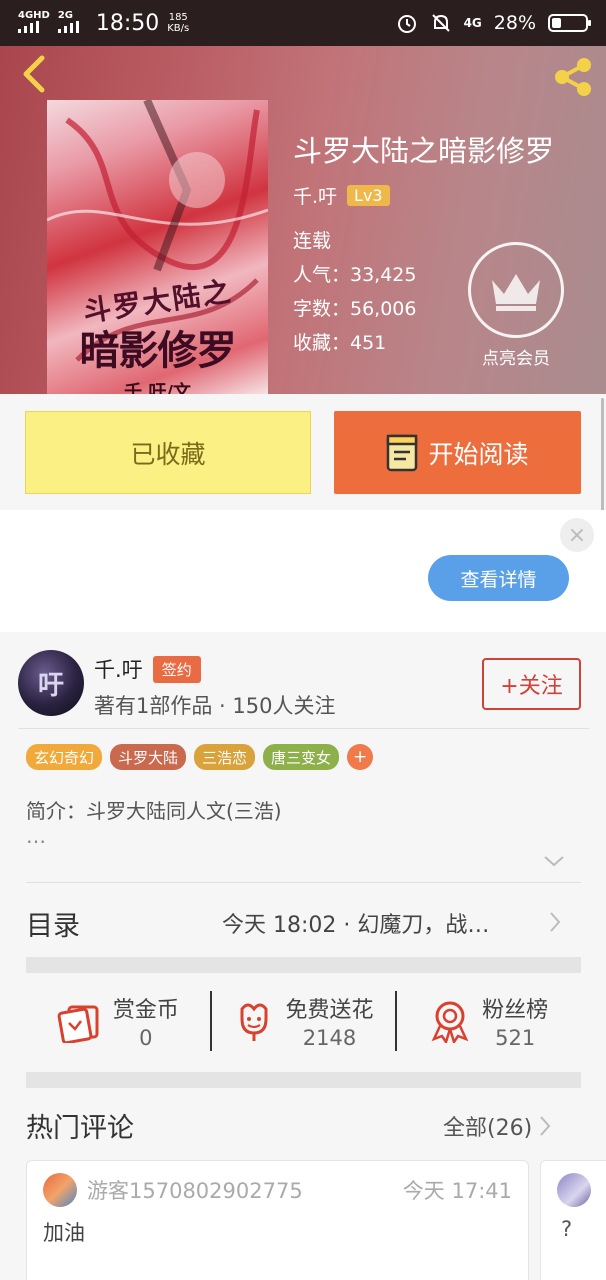 This screenshot has height=1280, width=606. What do you see at coordinates (516, 290) in the screenshot?
I see `crown-icon` at bounding box center [516, 290].